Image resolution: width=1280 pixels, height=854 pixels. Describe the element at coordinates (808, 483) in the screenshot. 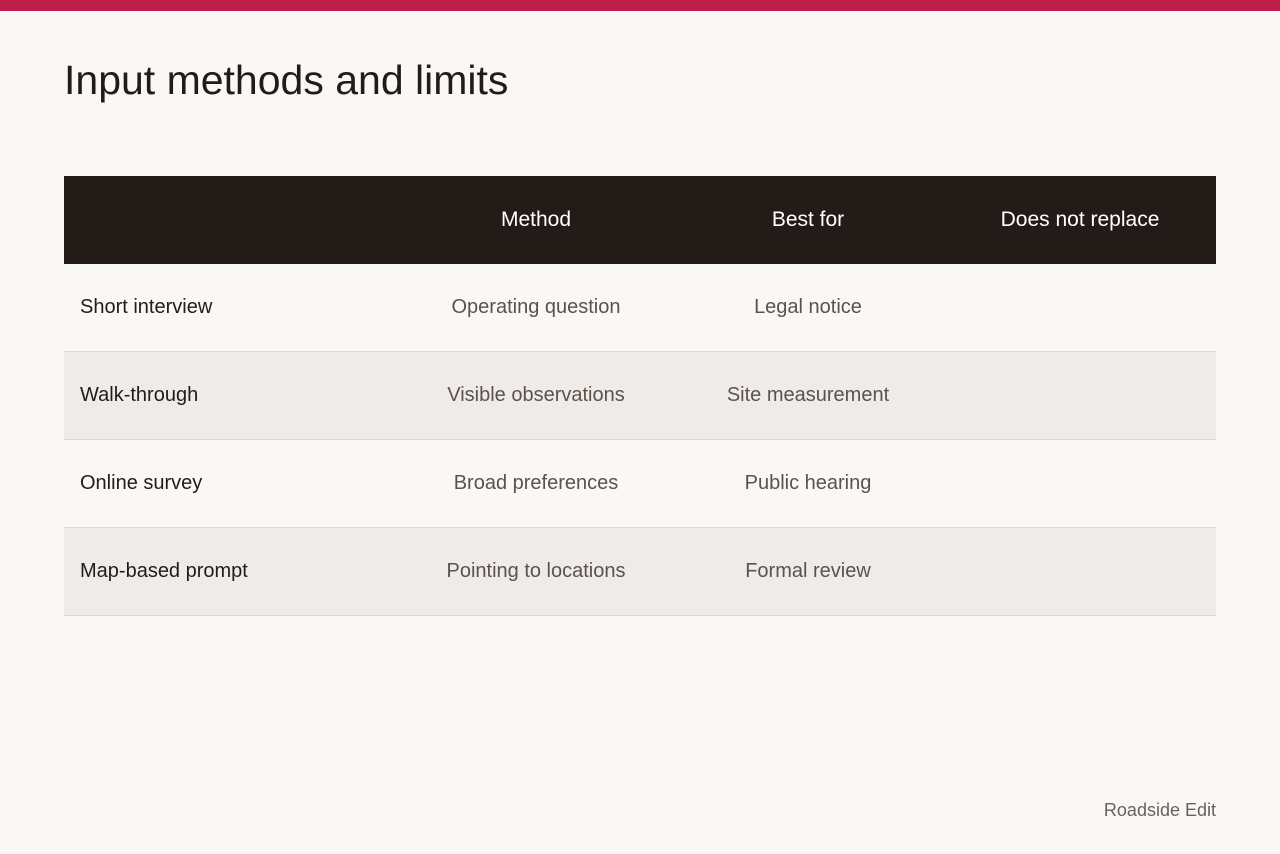

I see `best-for-cell: Public hearing` at that location.